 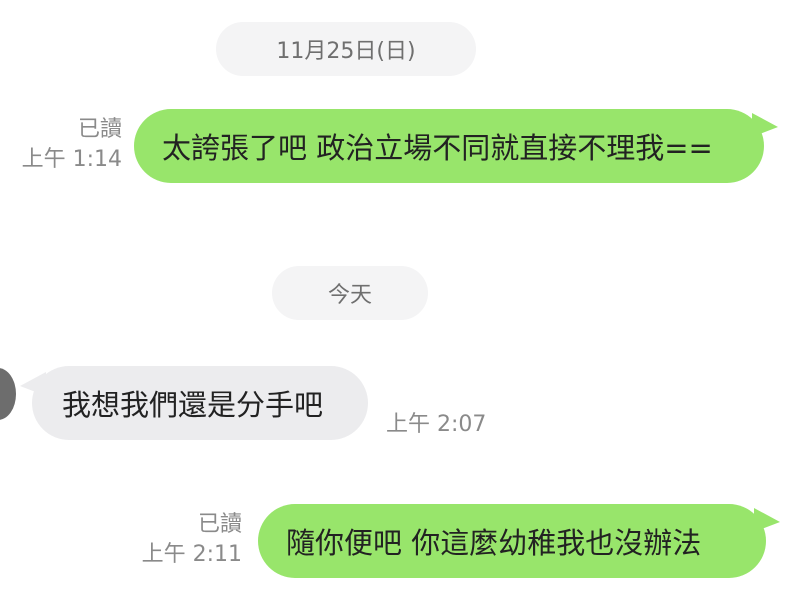 What do you see at coordinates (176, 540) in the screenshot?
I see `message-meta-3: 已讀 上午 2:11` at bounding box center [176, 540].